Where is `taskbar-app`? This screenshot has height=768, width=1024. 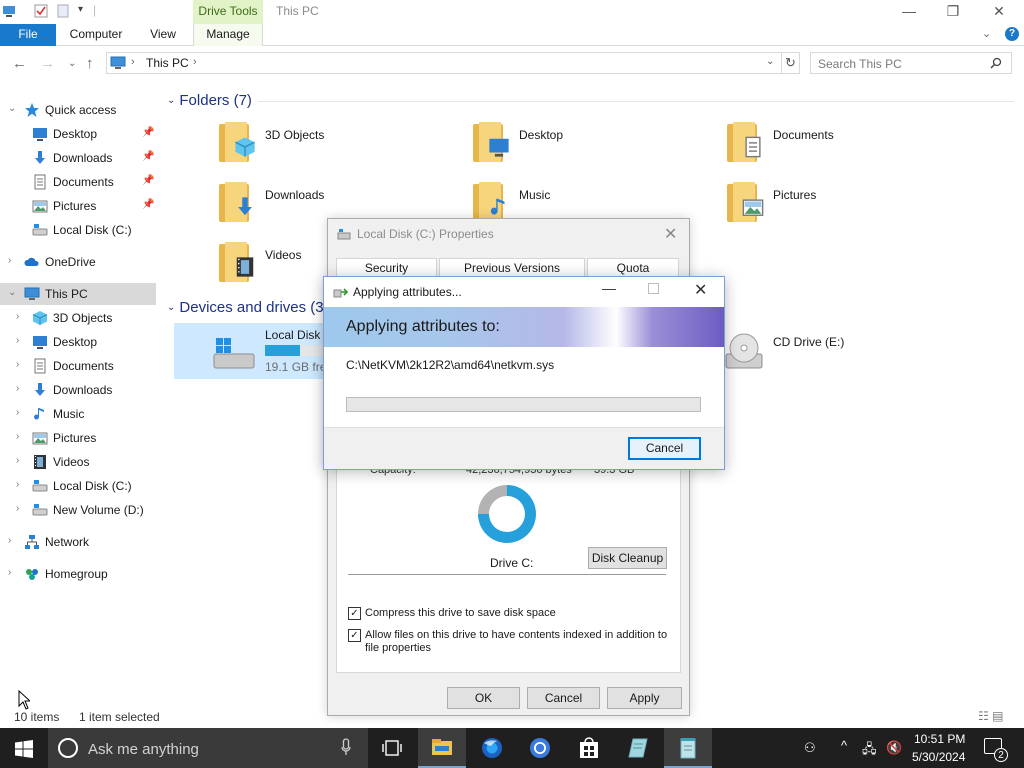
taskbar-app is located at coordinates (638, 748).